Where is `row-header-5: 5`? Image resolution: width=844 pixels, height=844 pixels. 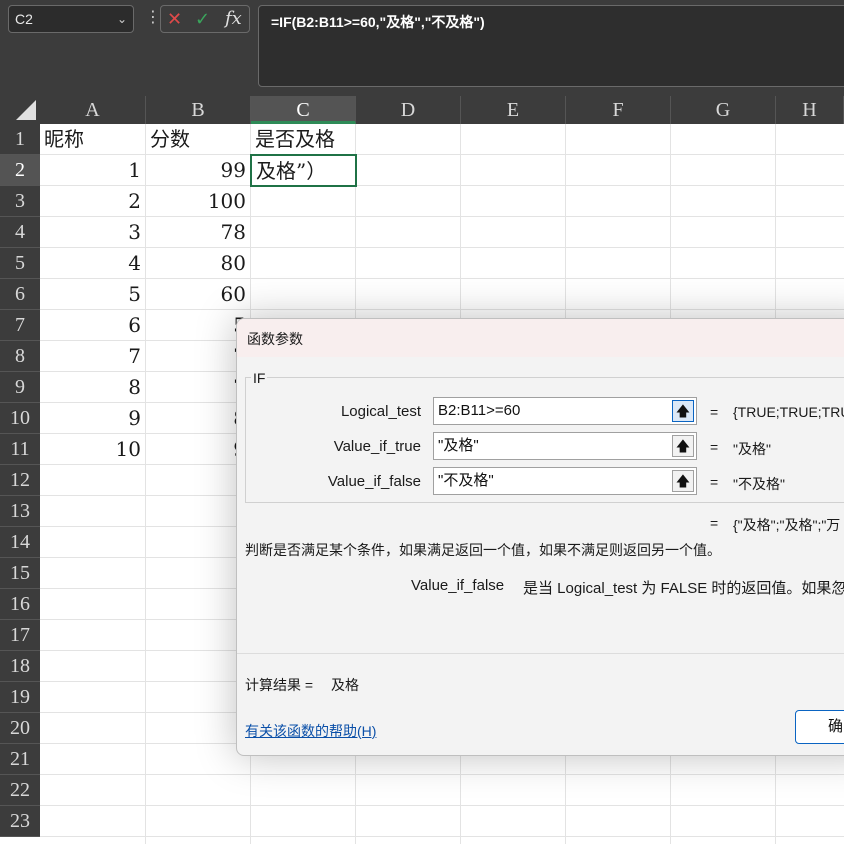
row-header-5: 5 is located at coordinates (20, 263).